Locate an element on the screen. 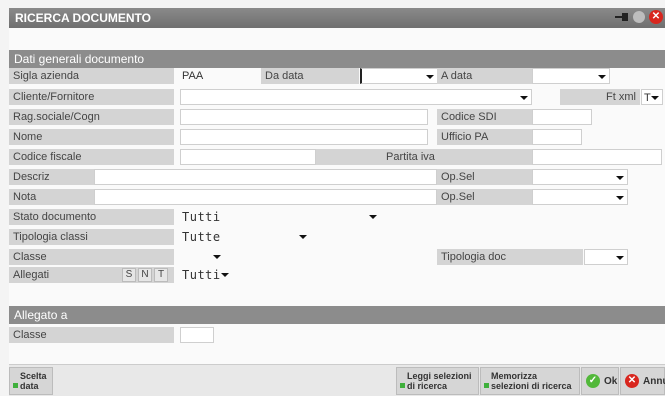  label-nome: Nome is located at coordinates (91, 137).